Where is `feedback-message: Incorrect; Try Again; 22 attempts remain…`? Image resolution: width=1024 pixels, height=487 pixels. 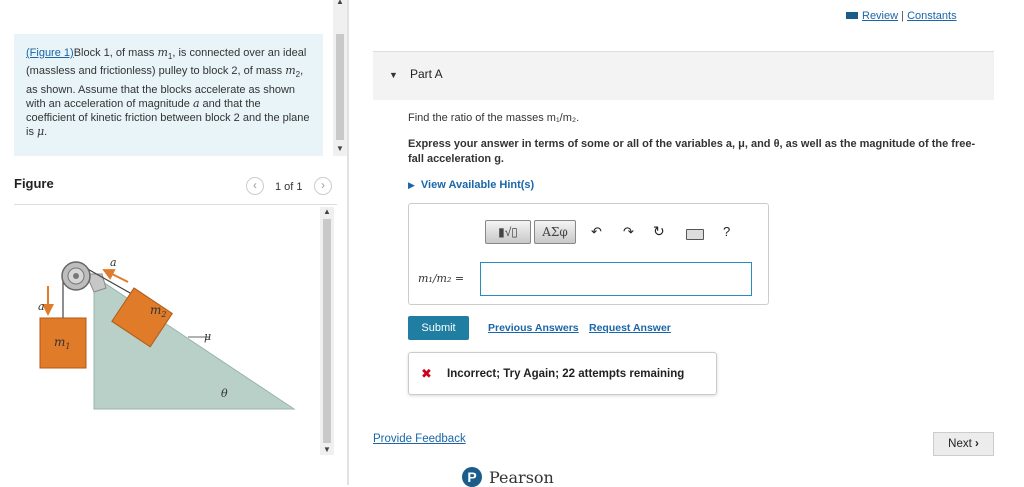 feedback-message: Incorrect; Try Again; 22 attempts remain… is located at coordinates (566, 374).